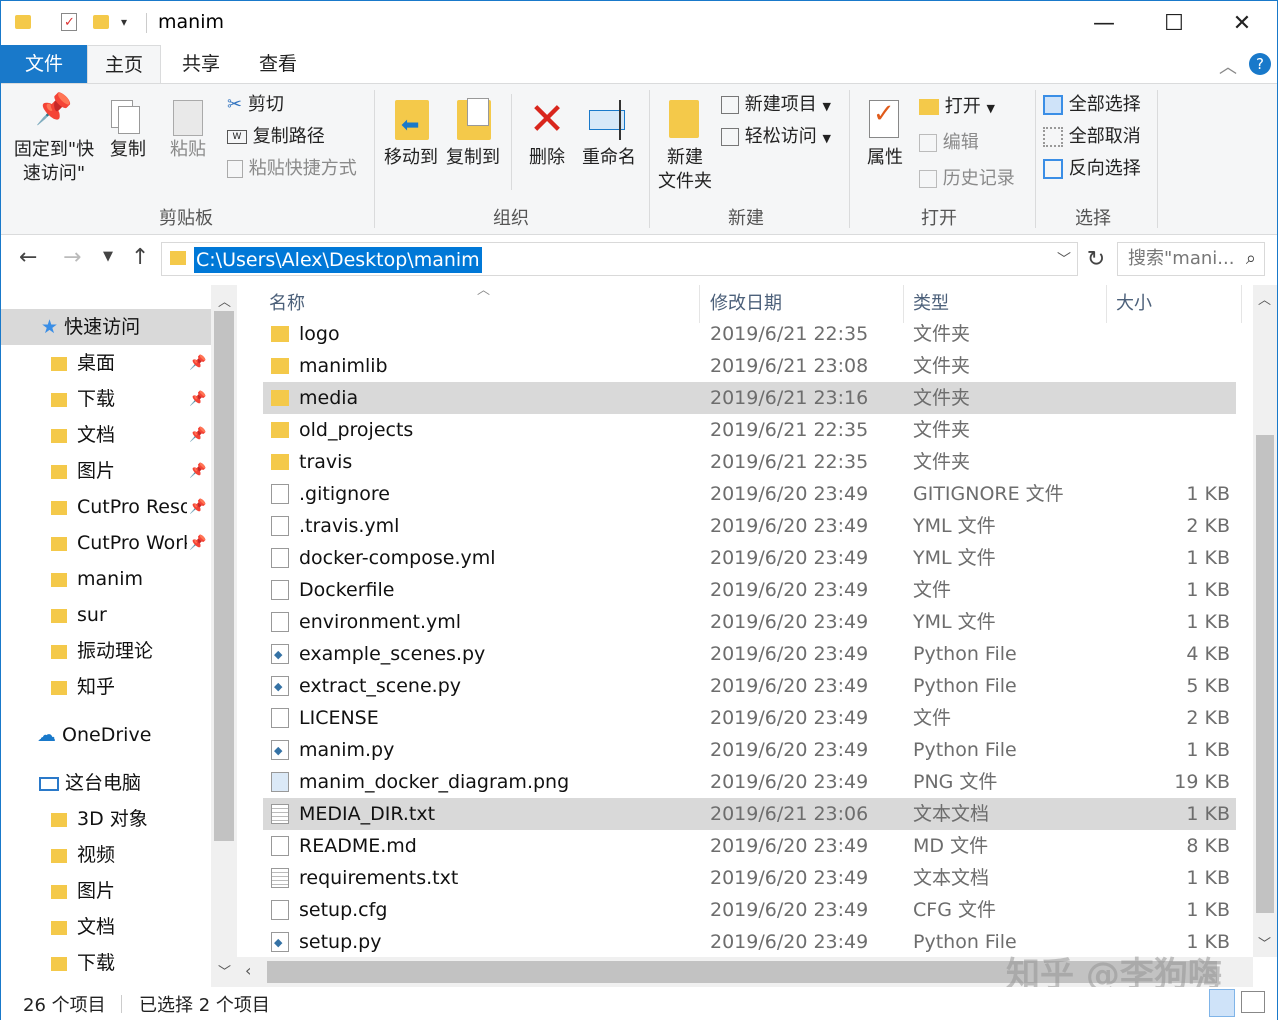 This screenshot has width=1278, height=1020. I want to click on file-row: travis 2019/6/21 22:35 文件夹, so click(749, 462).